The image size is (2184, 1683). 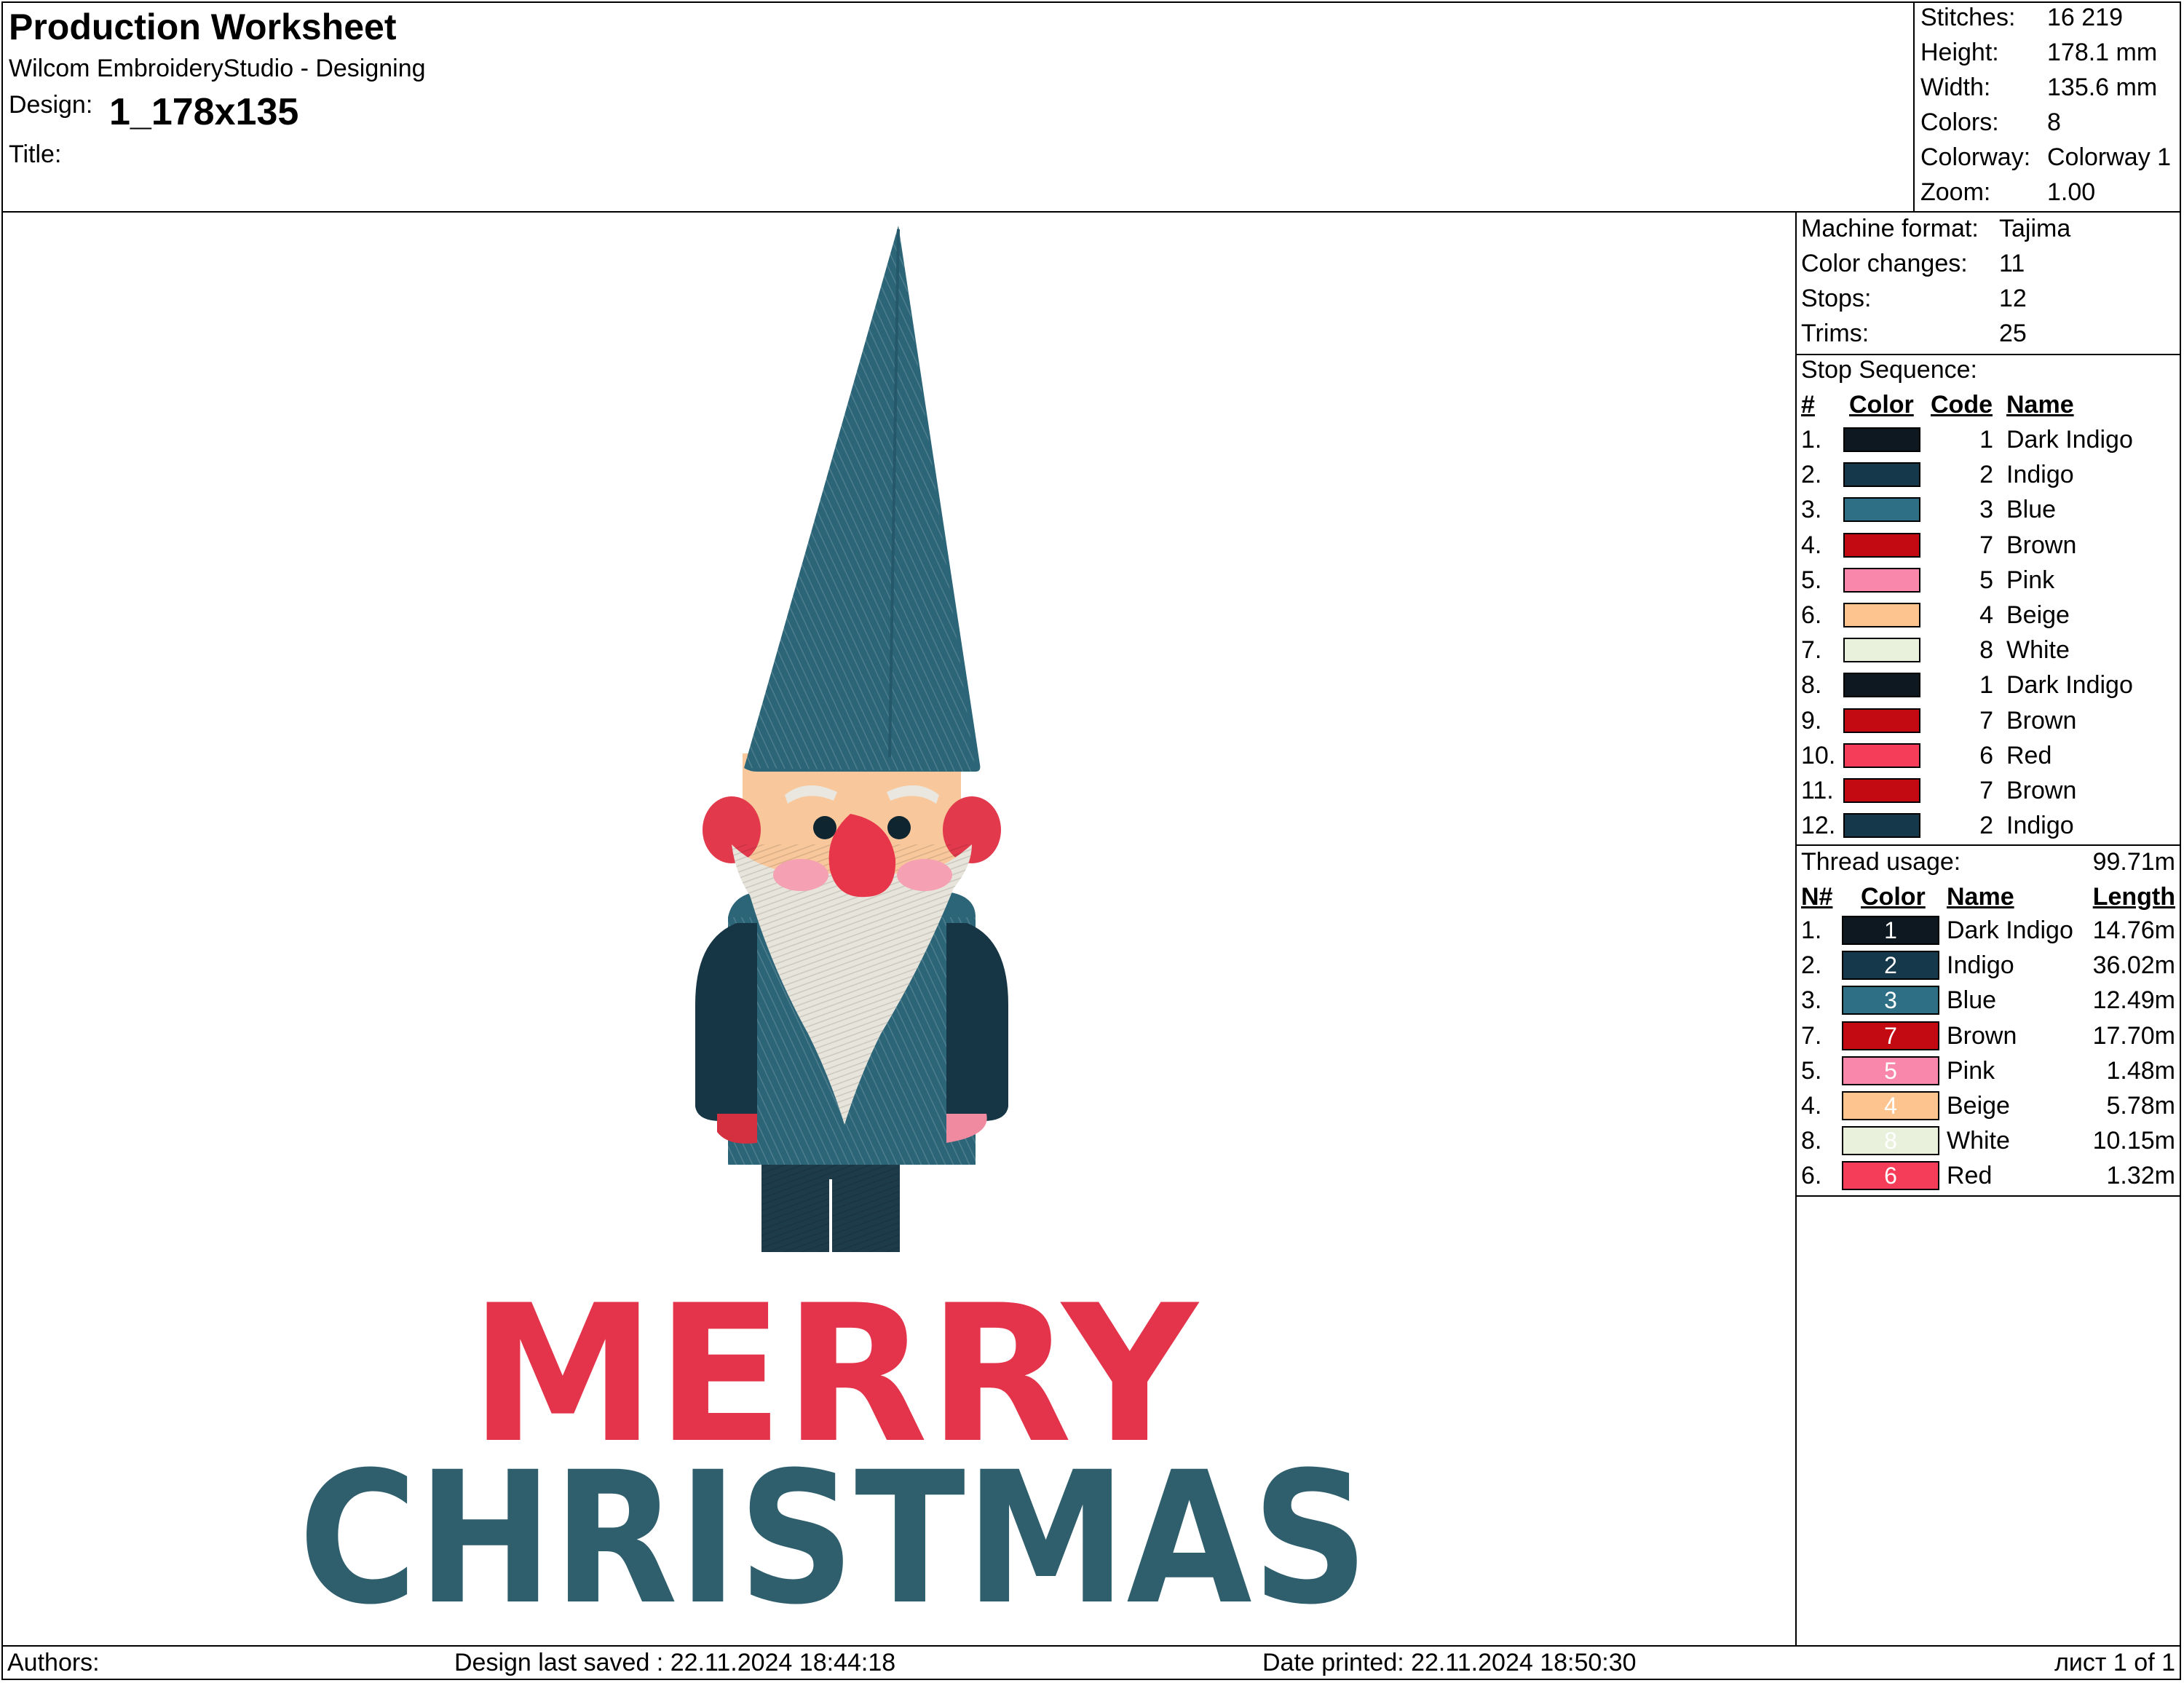 I want to click on footer-divider, so click(x=1091, y=1646).